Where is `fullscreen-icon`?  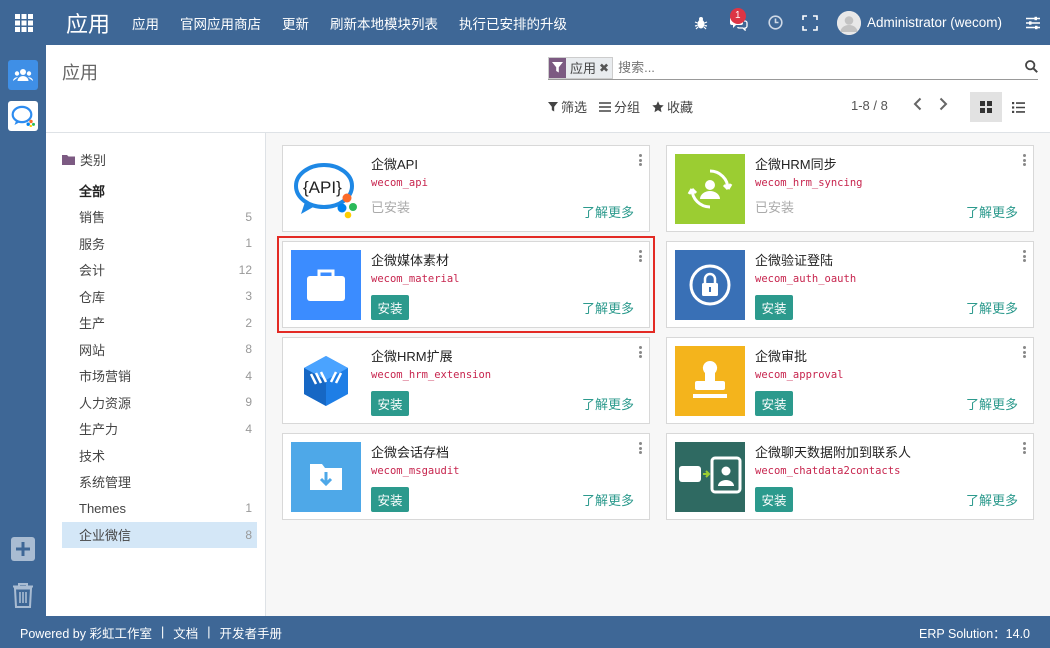
fullscreen-icon is located at coordinates (810, 22).